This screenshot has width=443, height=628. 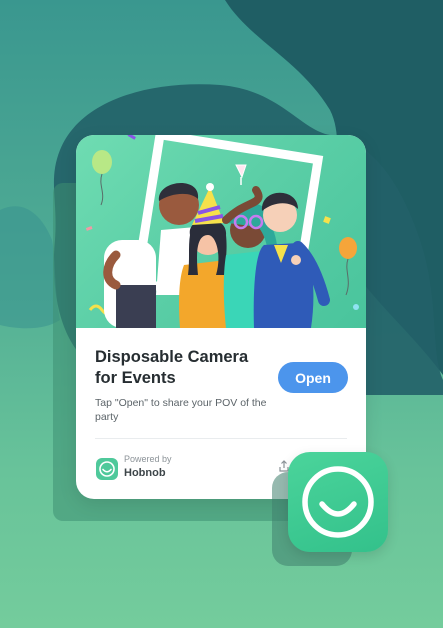 What do you see at coordinates (107, 469) in the screenshot?
I see `hobnob-smile-icon` at bounding box center [107, 469].